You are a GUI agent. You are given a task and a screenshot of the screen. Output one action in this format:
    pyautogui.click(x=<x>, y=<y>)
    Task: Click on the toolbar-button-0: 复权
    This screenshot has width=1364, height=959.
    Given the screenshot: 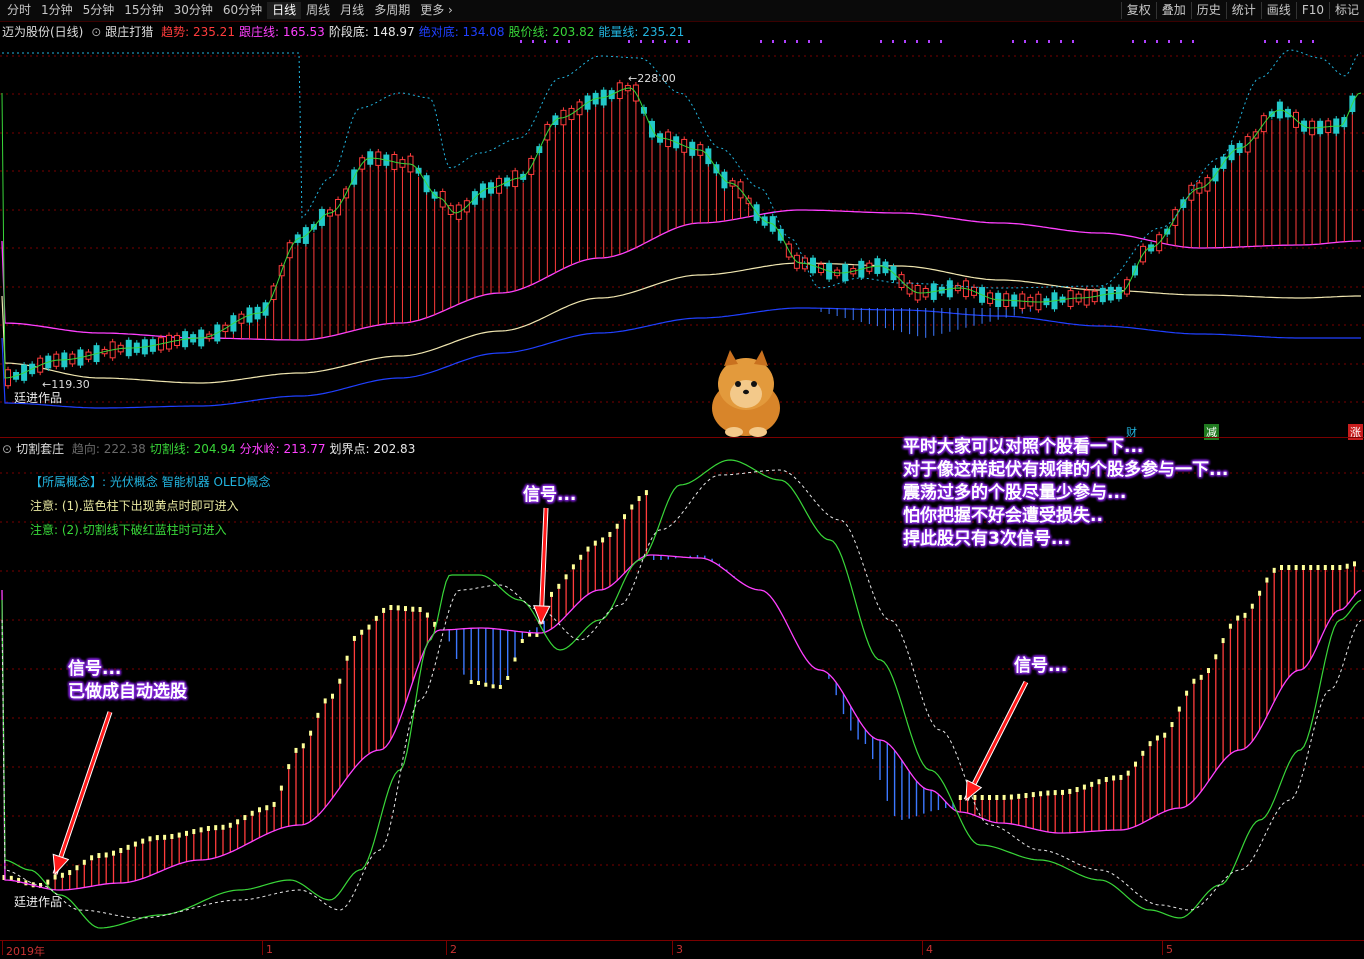 What is the action you would take?
    pyautogui.click(x=1138, y=10)
    